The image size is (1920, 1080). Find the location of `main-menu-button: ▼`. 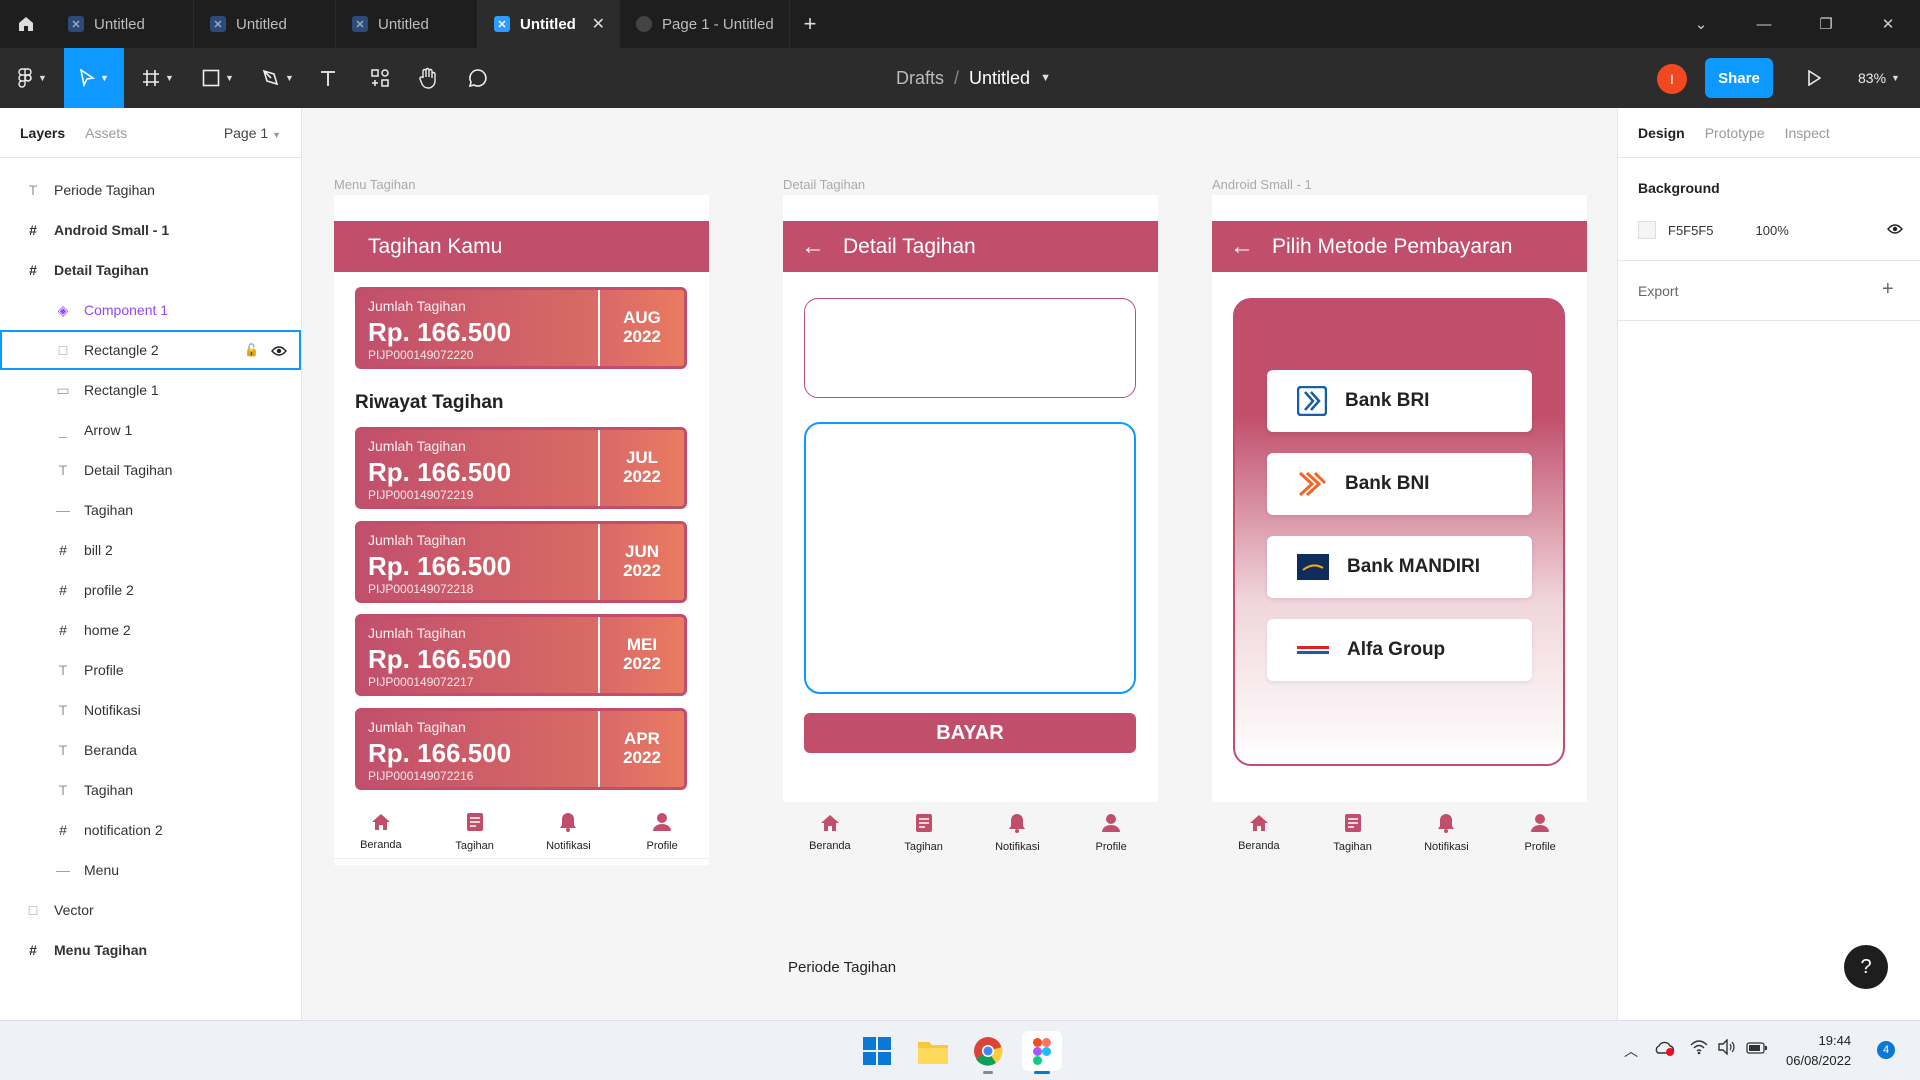

main-menu-button: ▼ is located at coordinates (32, 78).